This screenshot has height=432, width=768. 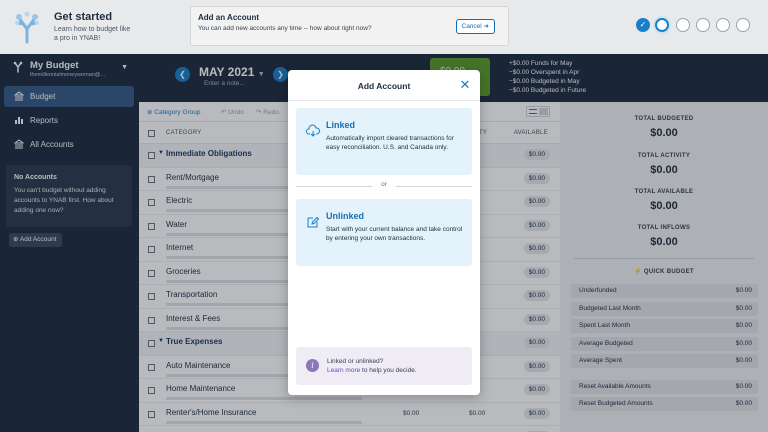 I want to click on divider, so click(x=384, y=100).